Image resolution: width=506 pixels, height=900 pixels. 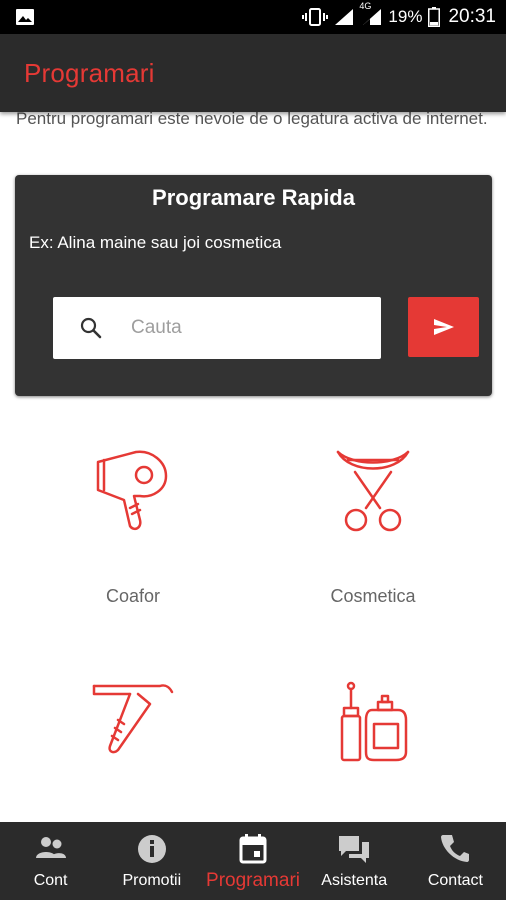 I want to click on nav-label: Programari, so click(x=253, y=880).